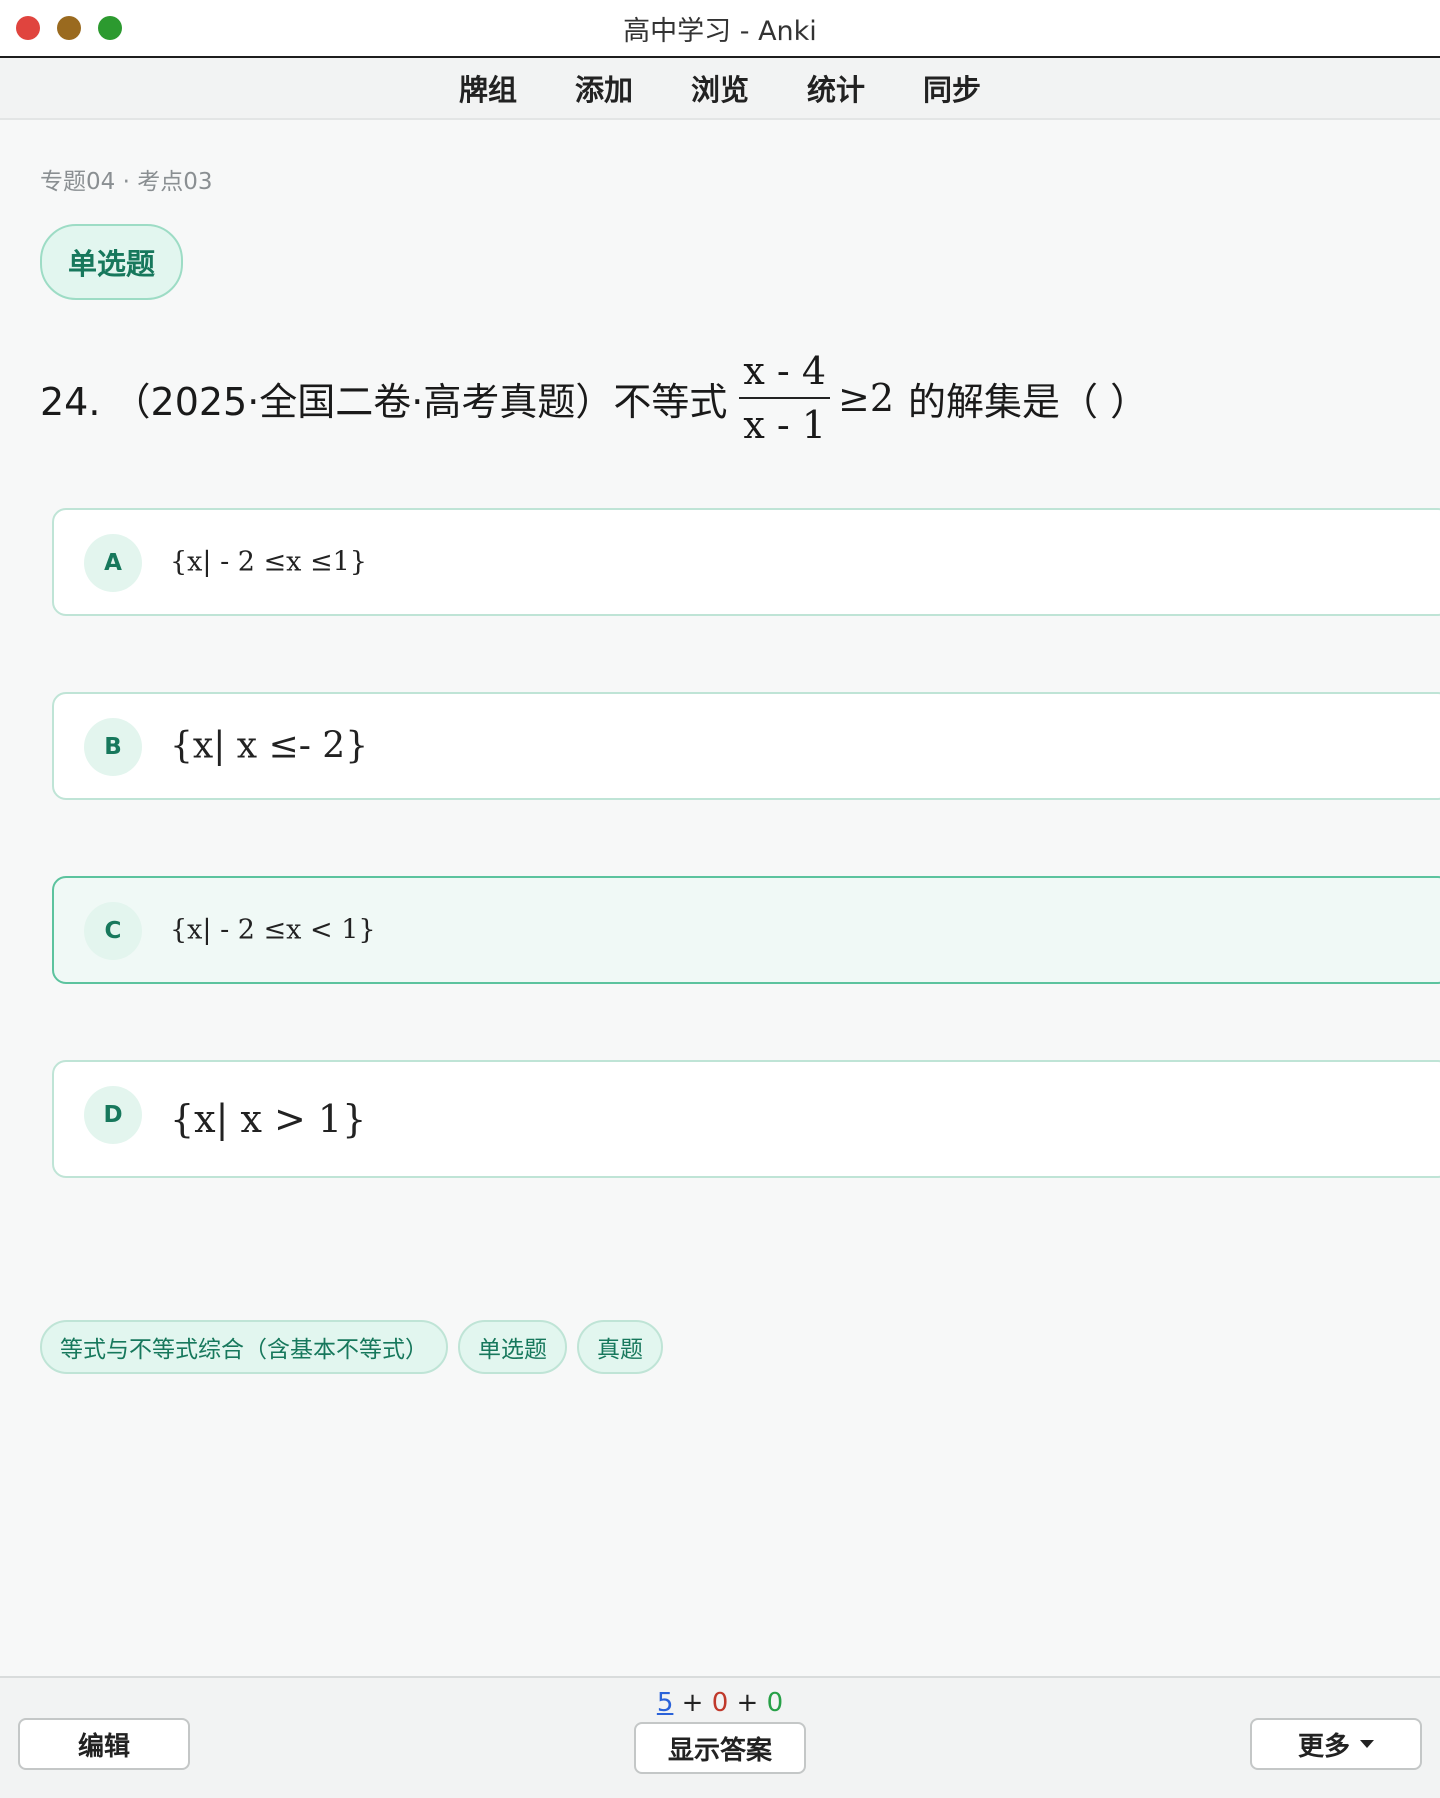 Image resolution: width=1440 pixels, height=1798 pixels. I want to click on question-fraction: x - 4 x - 1, so click(784, 398).